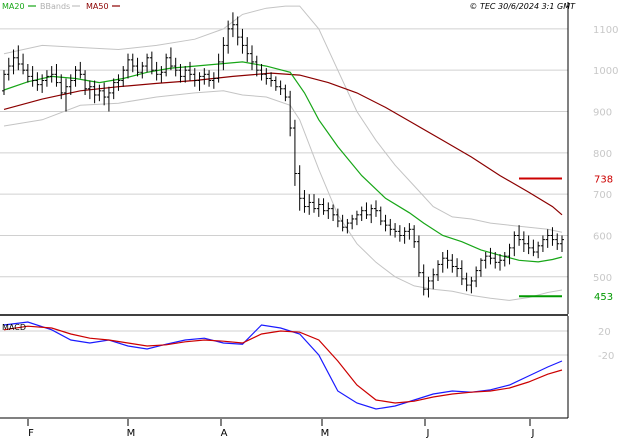 This screenshot has height=440, width=627. What do you see at coordinates (602, 236) in the screenshot?
I see `price-tick-label: 600` at bounding box center [602, 236].